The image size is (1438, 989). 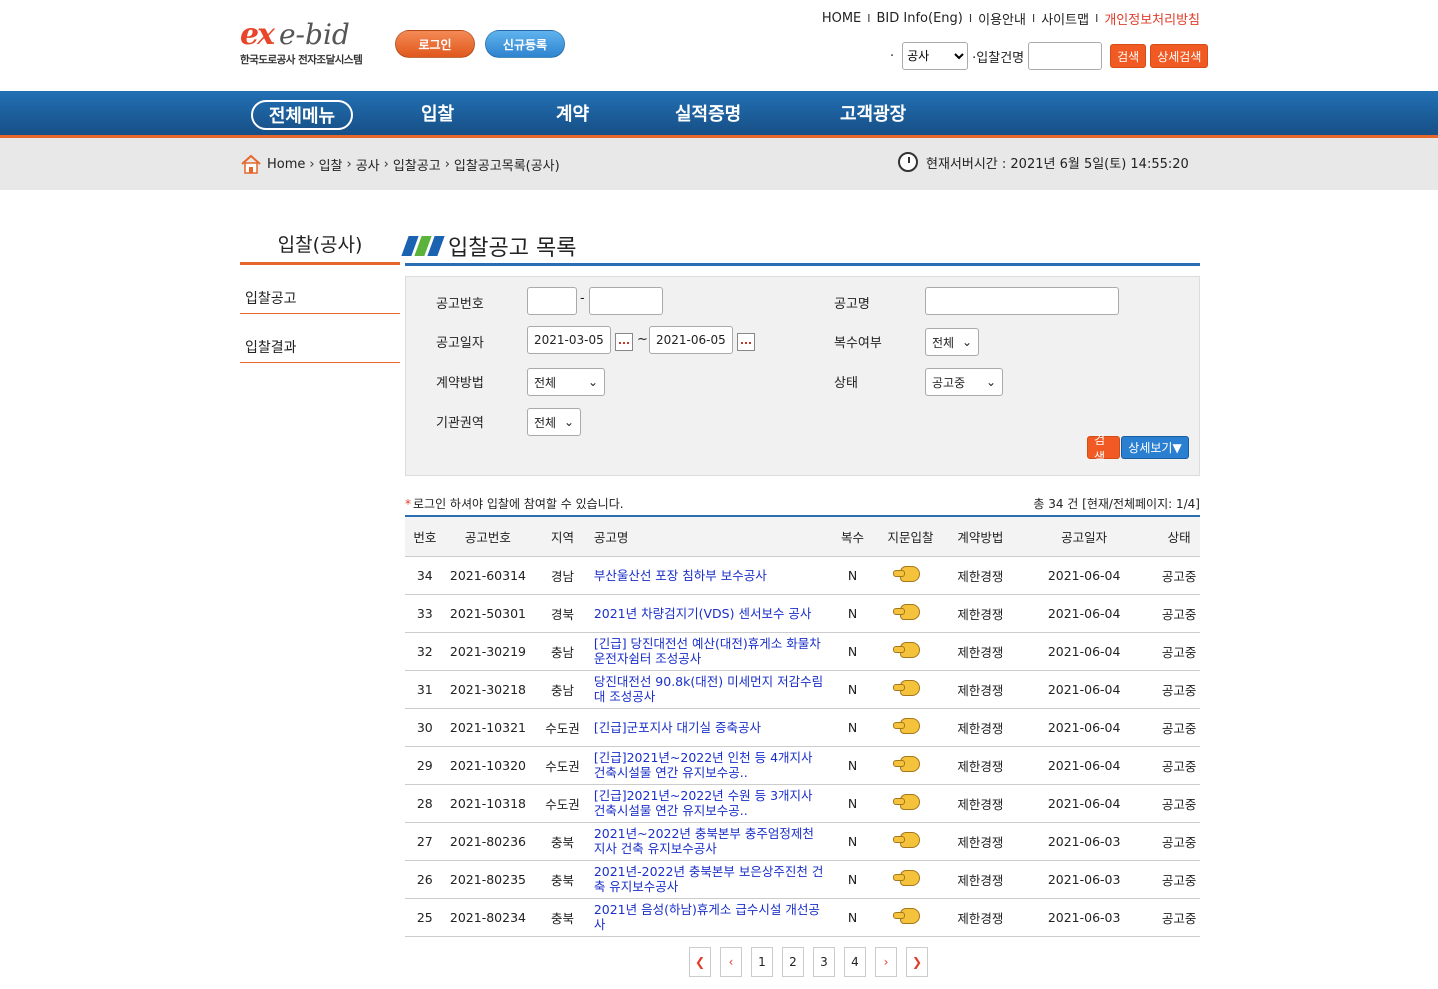 I want to click on breadcrumb-construction: 공사, so click(x=368, y=164).